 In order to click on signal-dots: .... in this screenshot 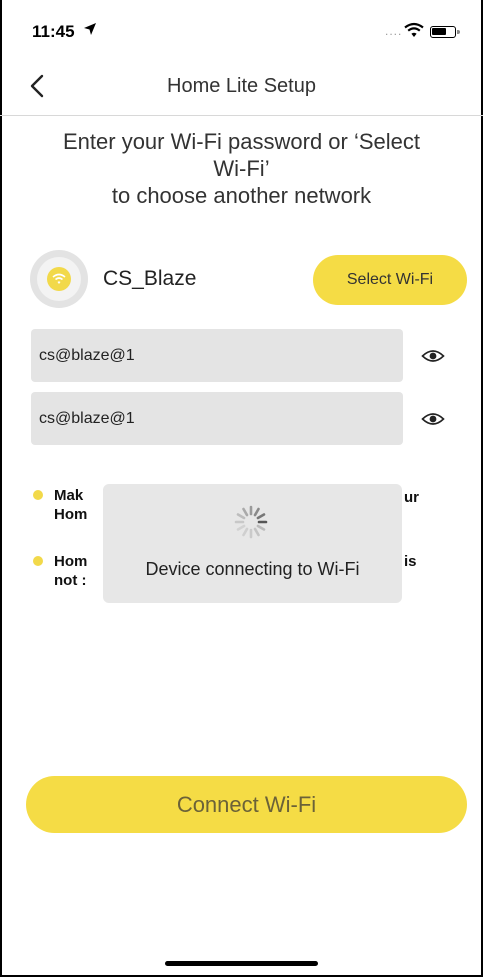, I will do `click(394, 31)`.